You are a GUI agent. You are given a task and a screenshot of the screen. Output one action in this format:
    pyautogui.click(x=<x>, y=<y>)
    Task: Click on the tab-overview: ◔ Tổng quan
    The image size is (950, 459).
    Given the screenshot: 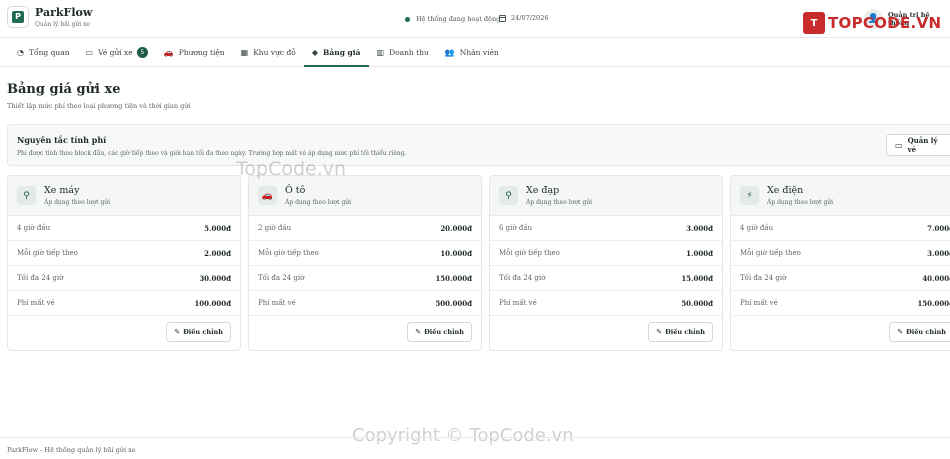 What is the action you would take?
    pyautogui.click(x=43, y=52)
    